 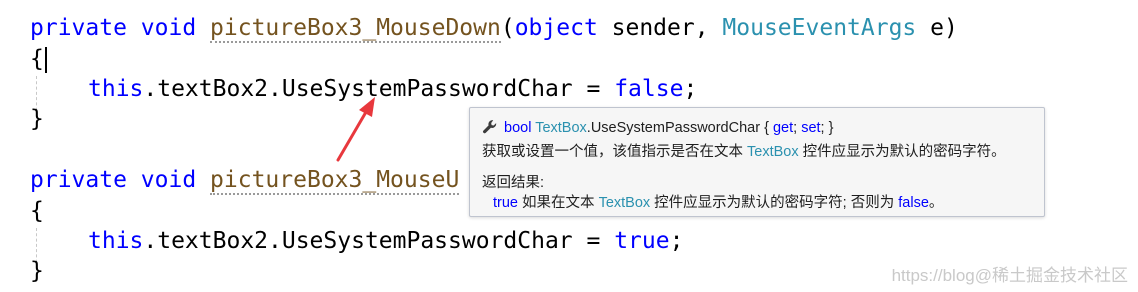 What do you see at coordinates (561, 128) in the screenshot?
I see `sig-class: TextBox` at bounding box center [561, 128].